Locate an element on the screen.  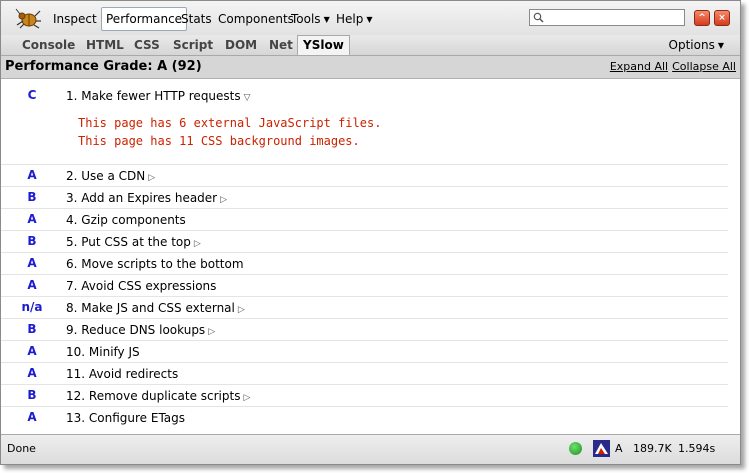
rule-label-text: 3. Add an Expires header is located at coordinates (142, 198).